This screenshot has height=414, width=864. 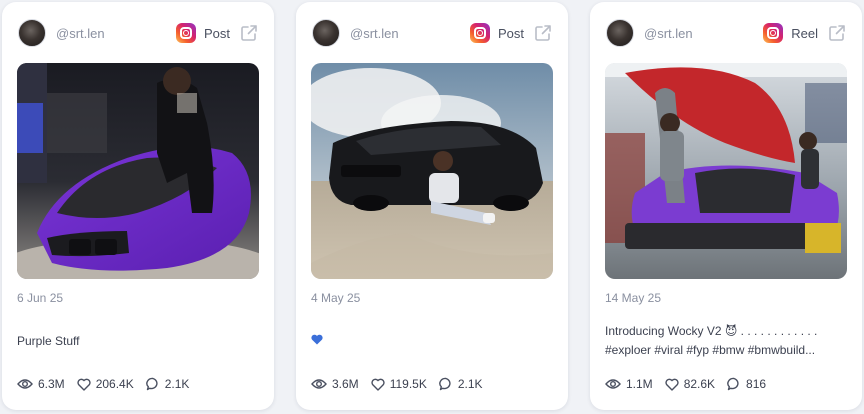 What do you see at coordinates (408, 384) in the screenshot?
I see `likes-count: 119.5K` at bounding box center [408, 384].